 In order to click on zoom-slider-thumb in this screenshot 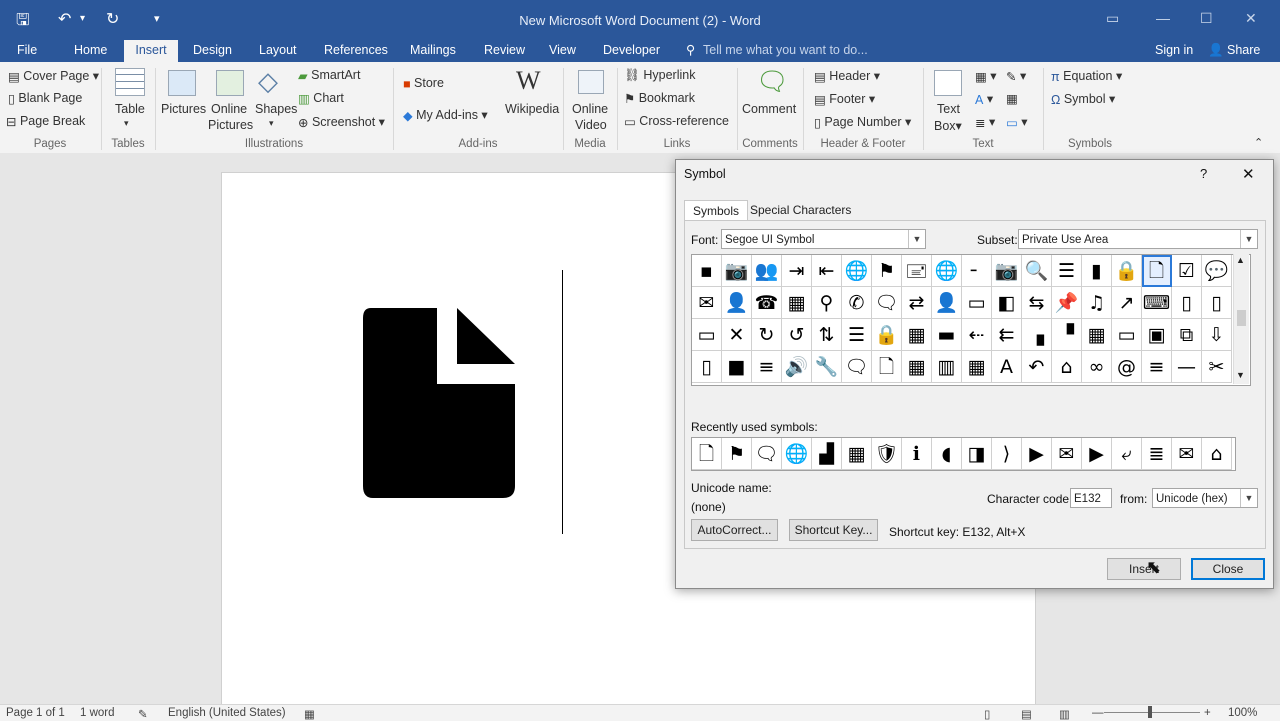, I will do `click(1150, 712)`.